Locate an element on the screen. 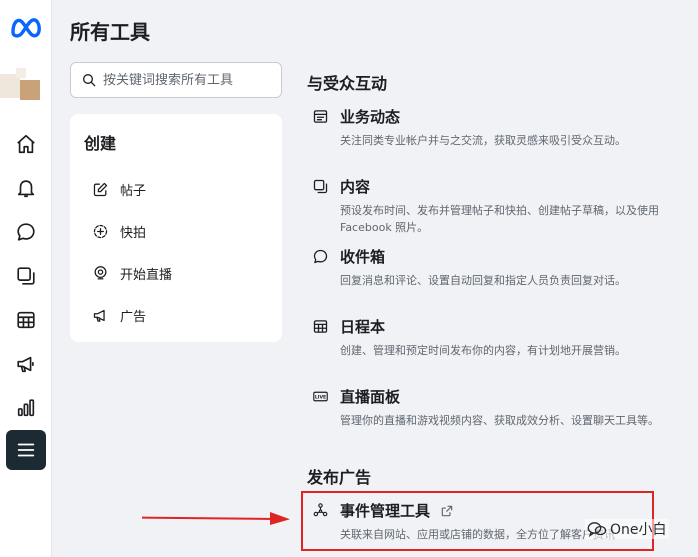 The width and height of the screenshot is (698, 557). tool-description: 创建、管理和预定时间发布你的内容，有计划地开展营销。 is located at coordinates (483, 350).